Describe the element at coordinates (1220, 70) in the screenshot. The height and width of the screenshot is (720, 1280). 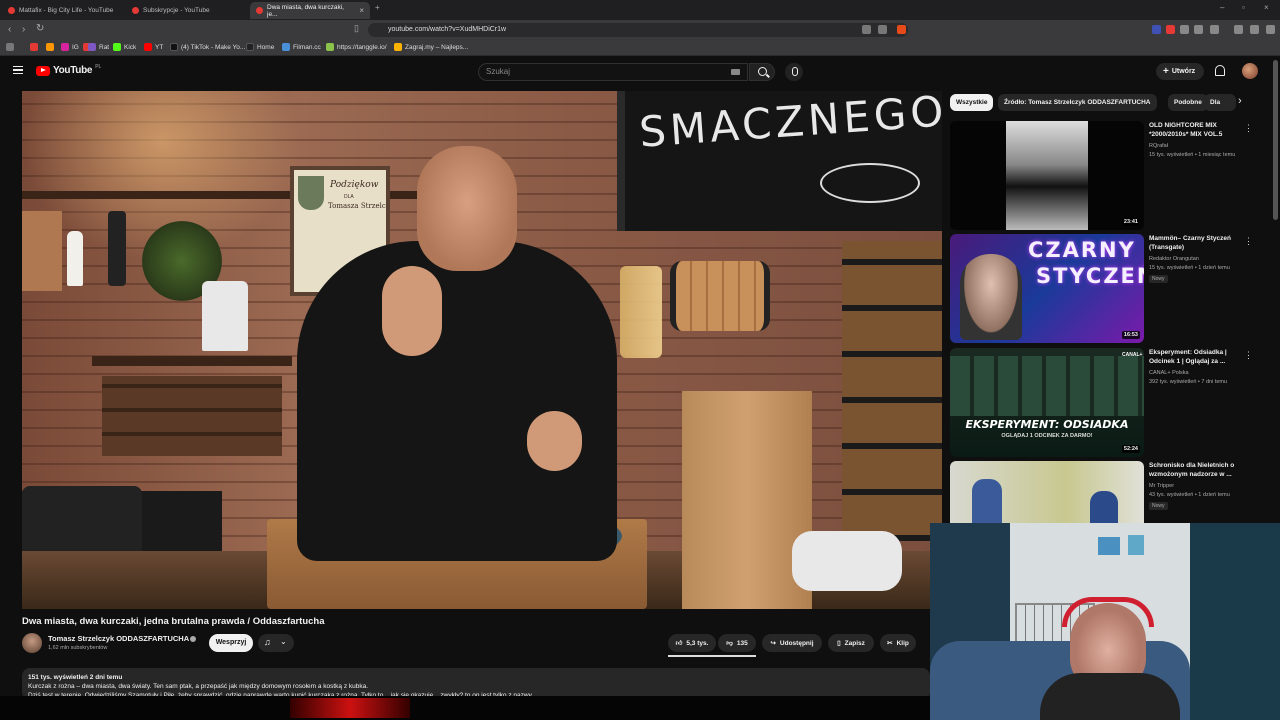
I see `notifications-icon` at that location.